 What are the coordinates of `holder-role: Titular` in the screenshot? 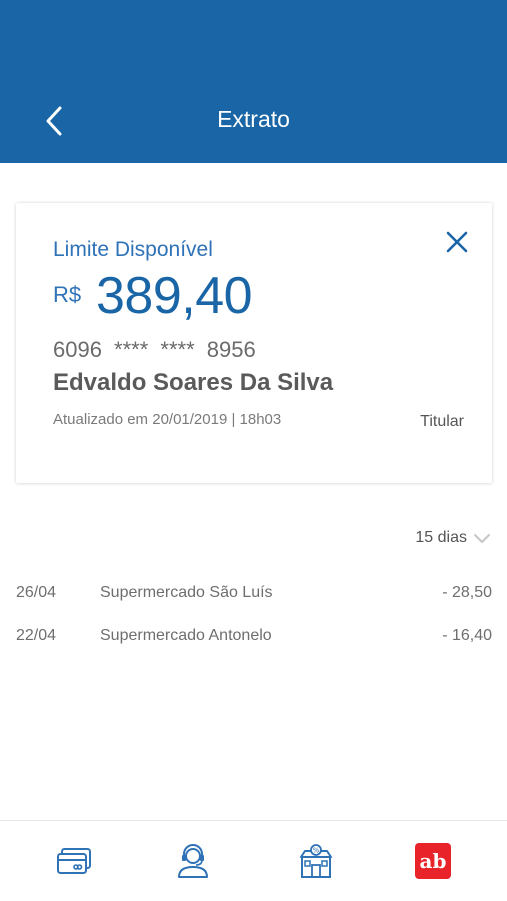 It's located at (442, 421).